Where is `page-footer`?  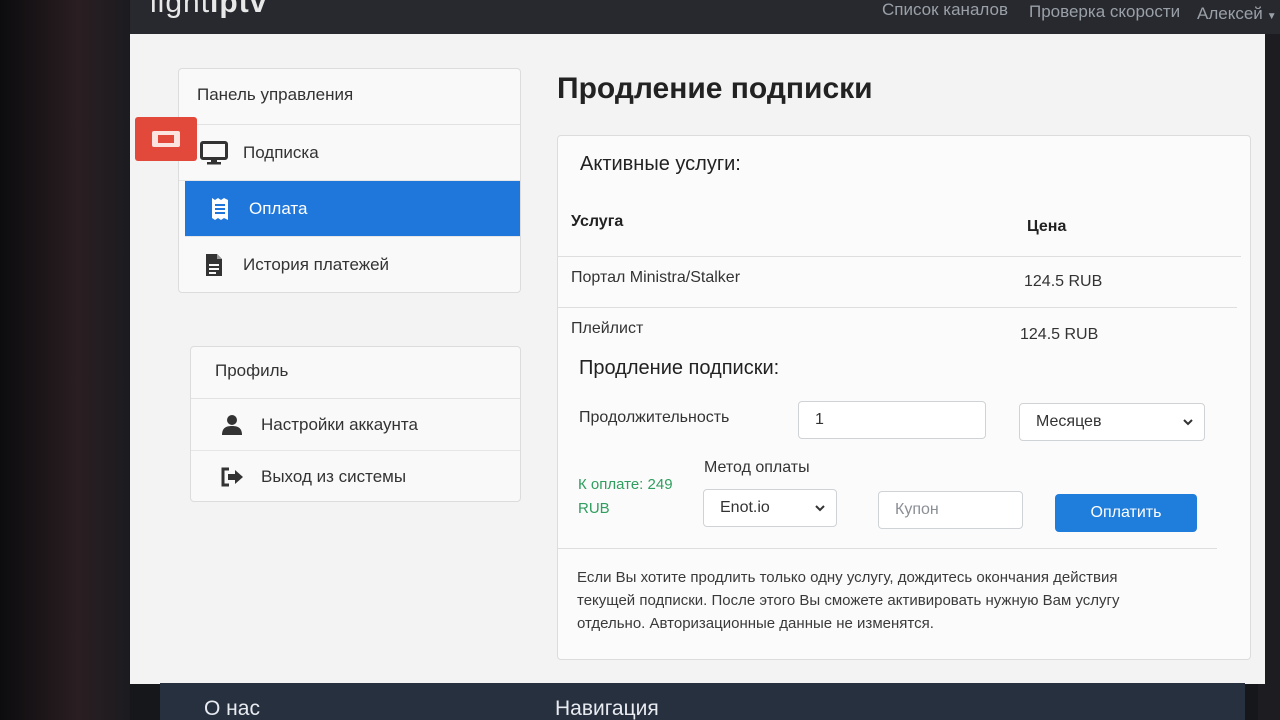 page-footer is located at coordinates (702, 701).